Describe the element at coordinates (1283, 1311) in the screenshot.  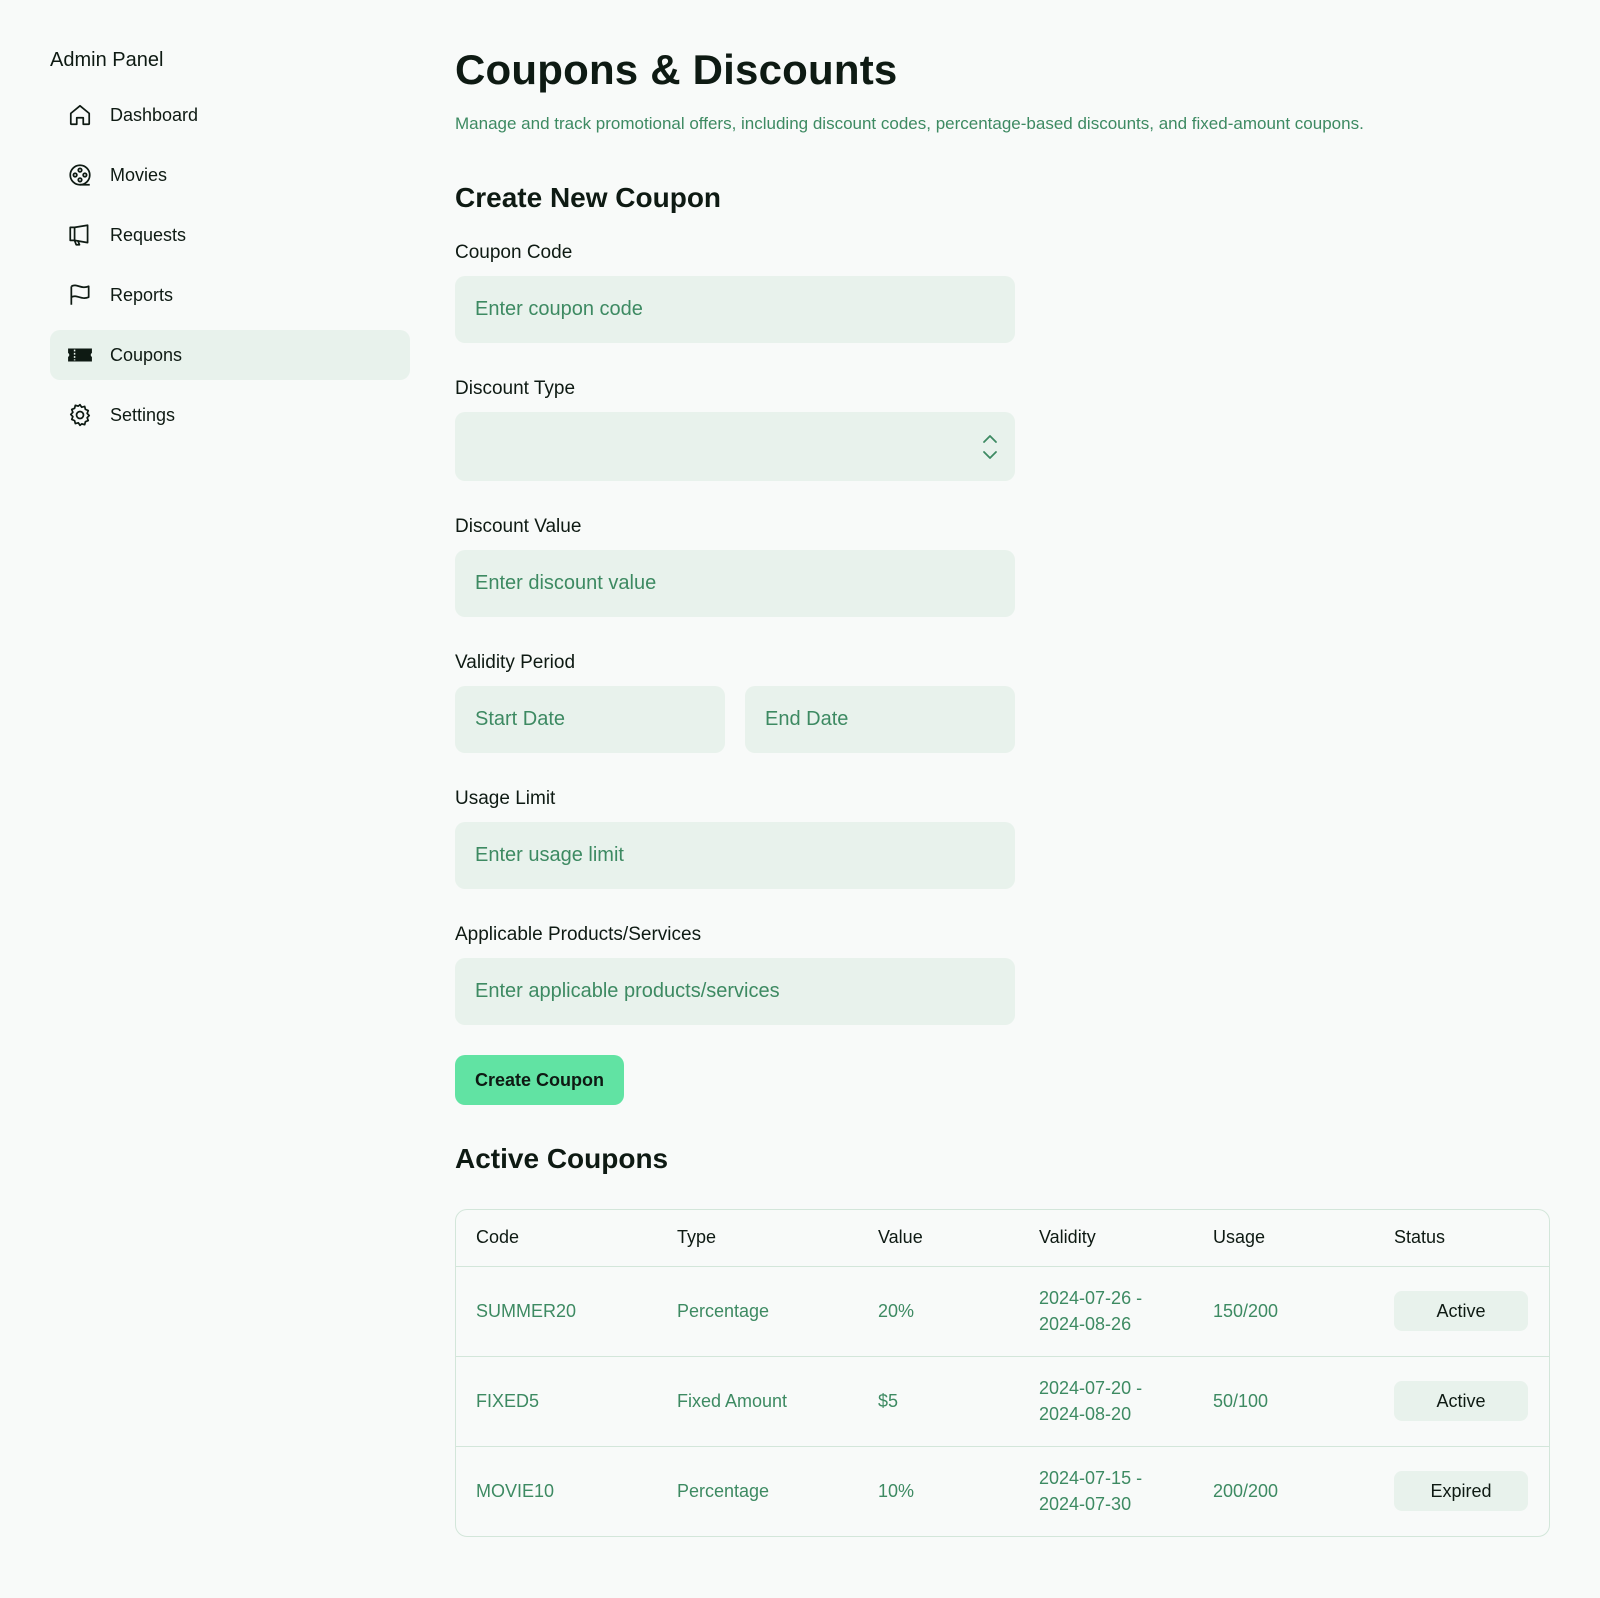
I see `cell-usage: 150/200` at that location.